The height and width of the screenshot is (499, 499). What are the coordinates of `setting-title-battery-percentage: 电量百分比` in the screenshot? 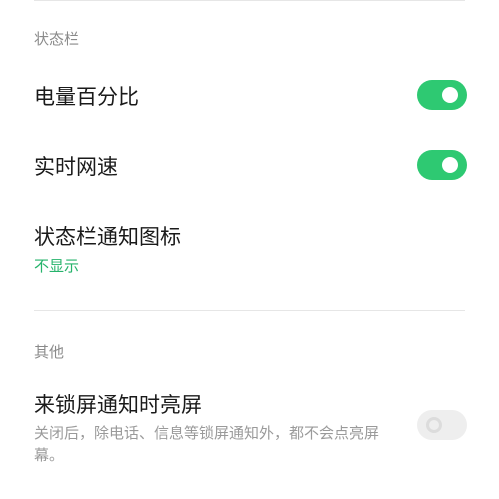 It's located at (86, 97).